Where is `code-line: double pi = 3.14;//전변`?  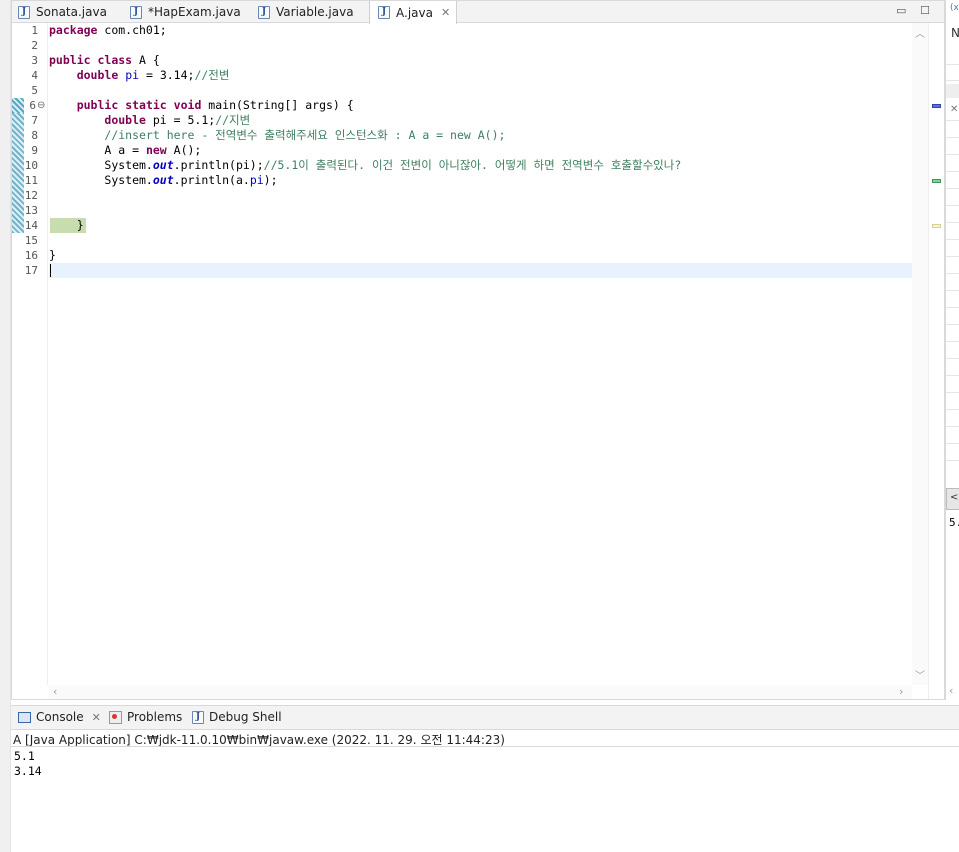
code-line: double pi = 3.14;//전변 is located at coordinates (153, 75).